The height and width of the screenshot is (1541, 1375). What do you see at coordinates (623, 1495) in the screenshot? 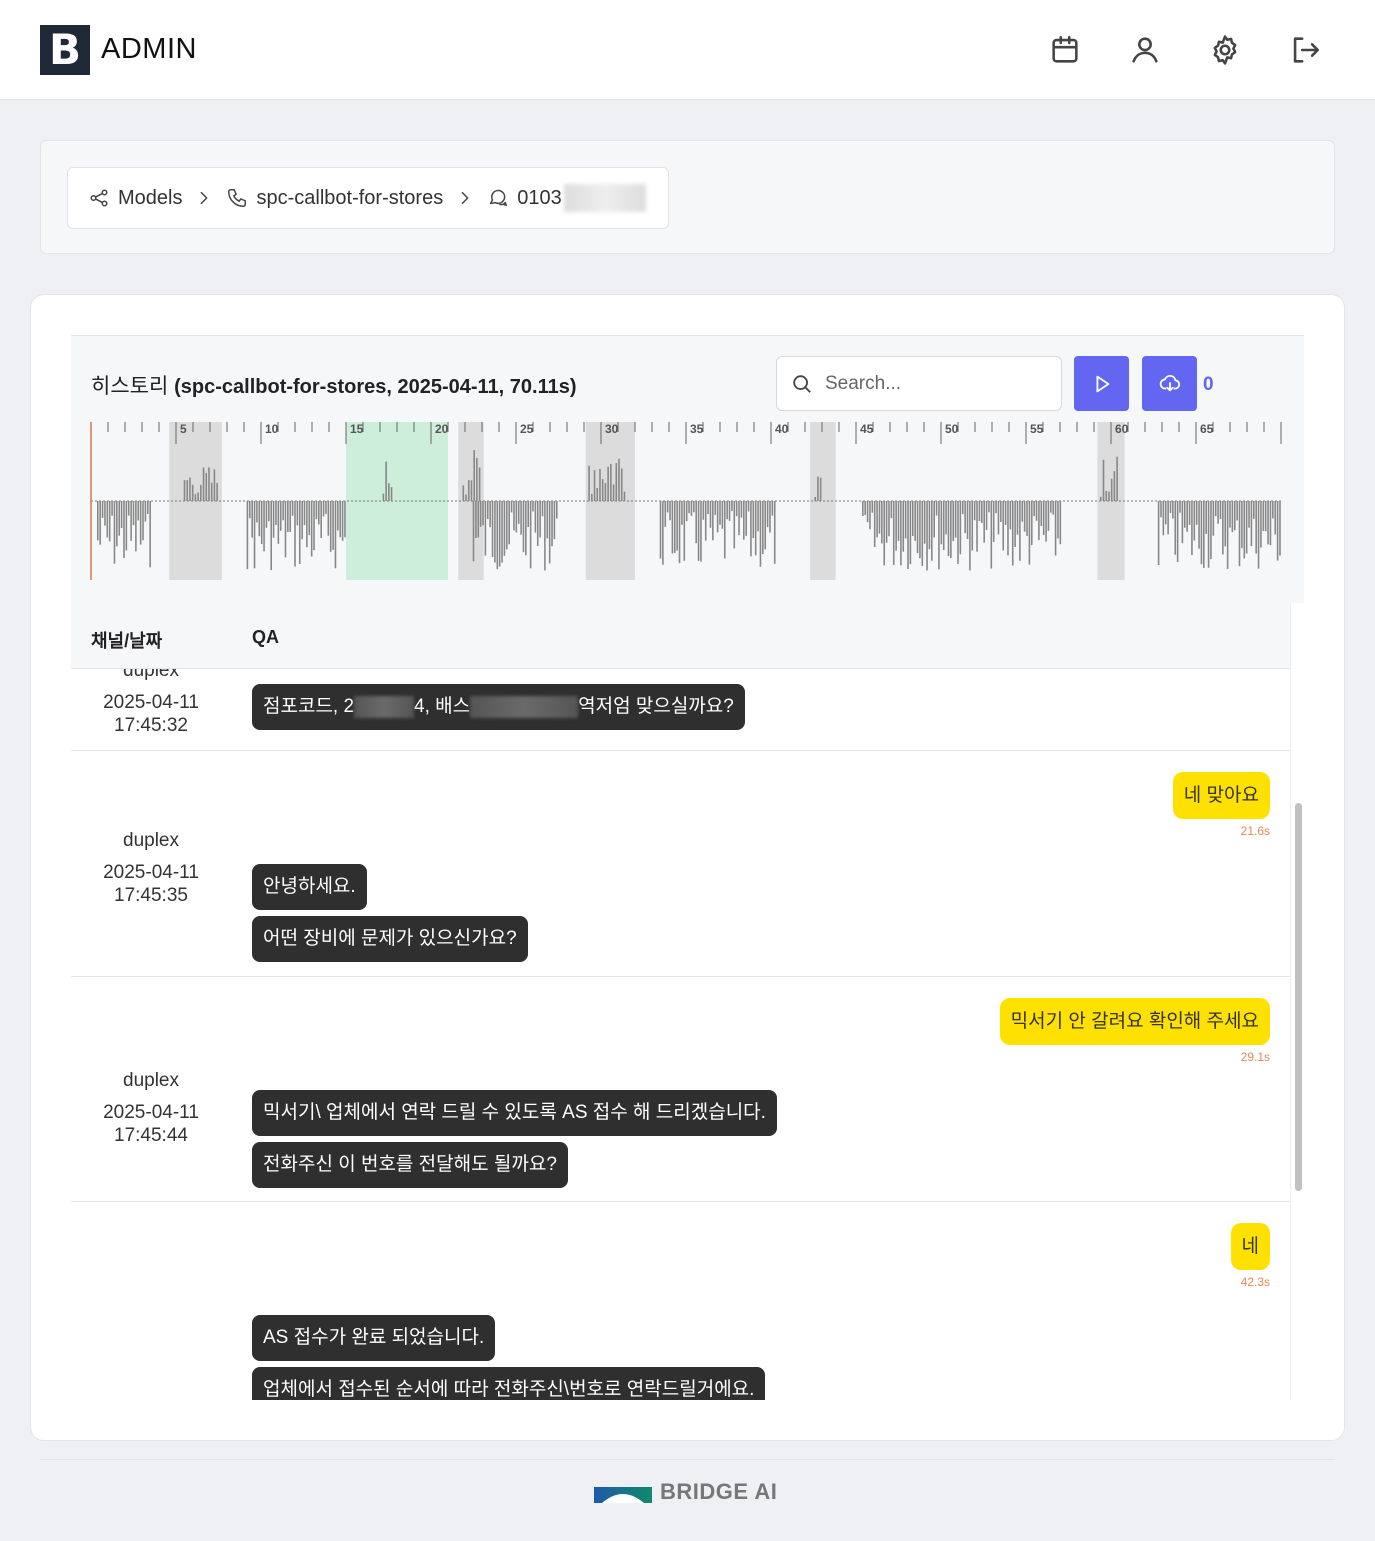
I see `bridge-ai-logo-mark` at bounding box center [623, 1495].